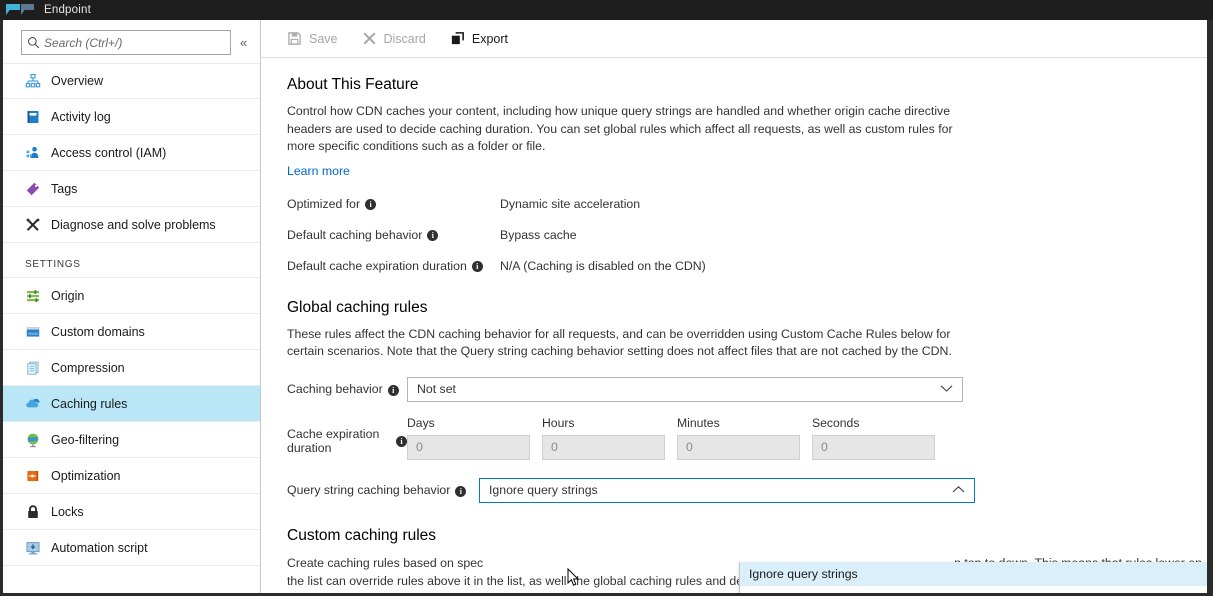 The width and height of the screenshot is (1213, 596). I want to click on sidebar-item-caching-rules: Caching rules, so click(131, 404).